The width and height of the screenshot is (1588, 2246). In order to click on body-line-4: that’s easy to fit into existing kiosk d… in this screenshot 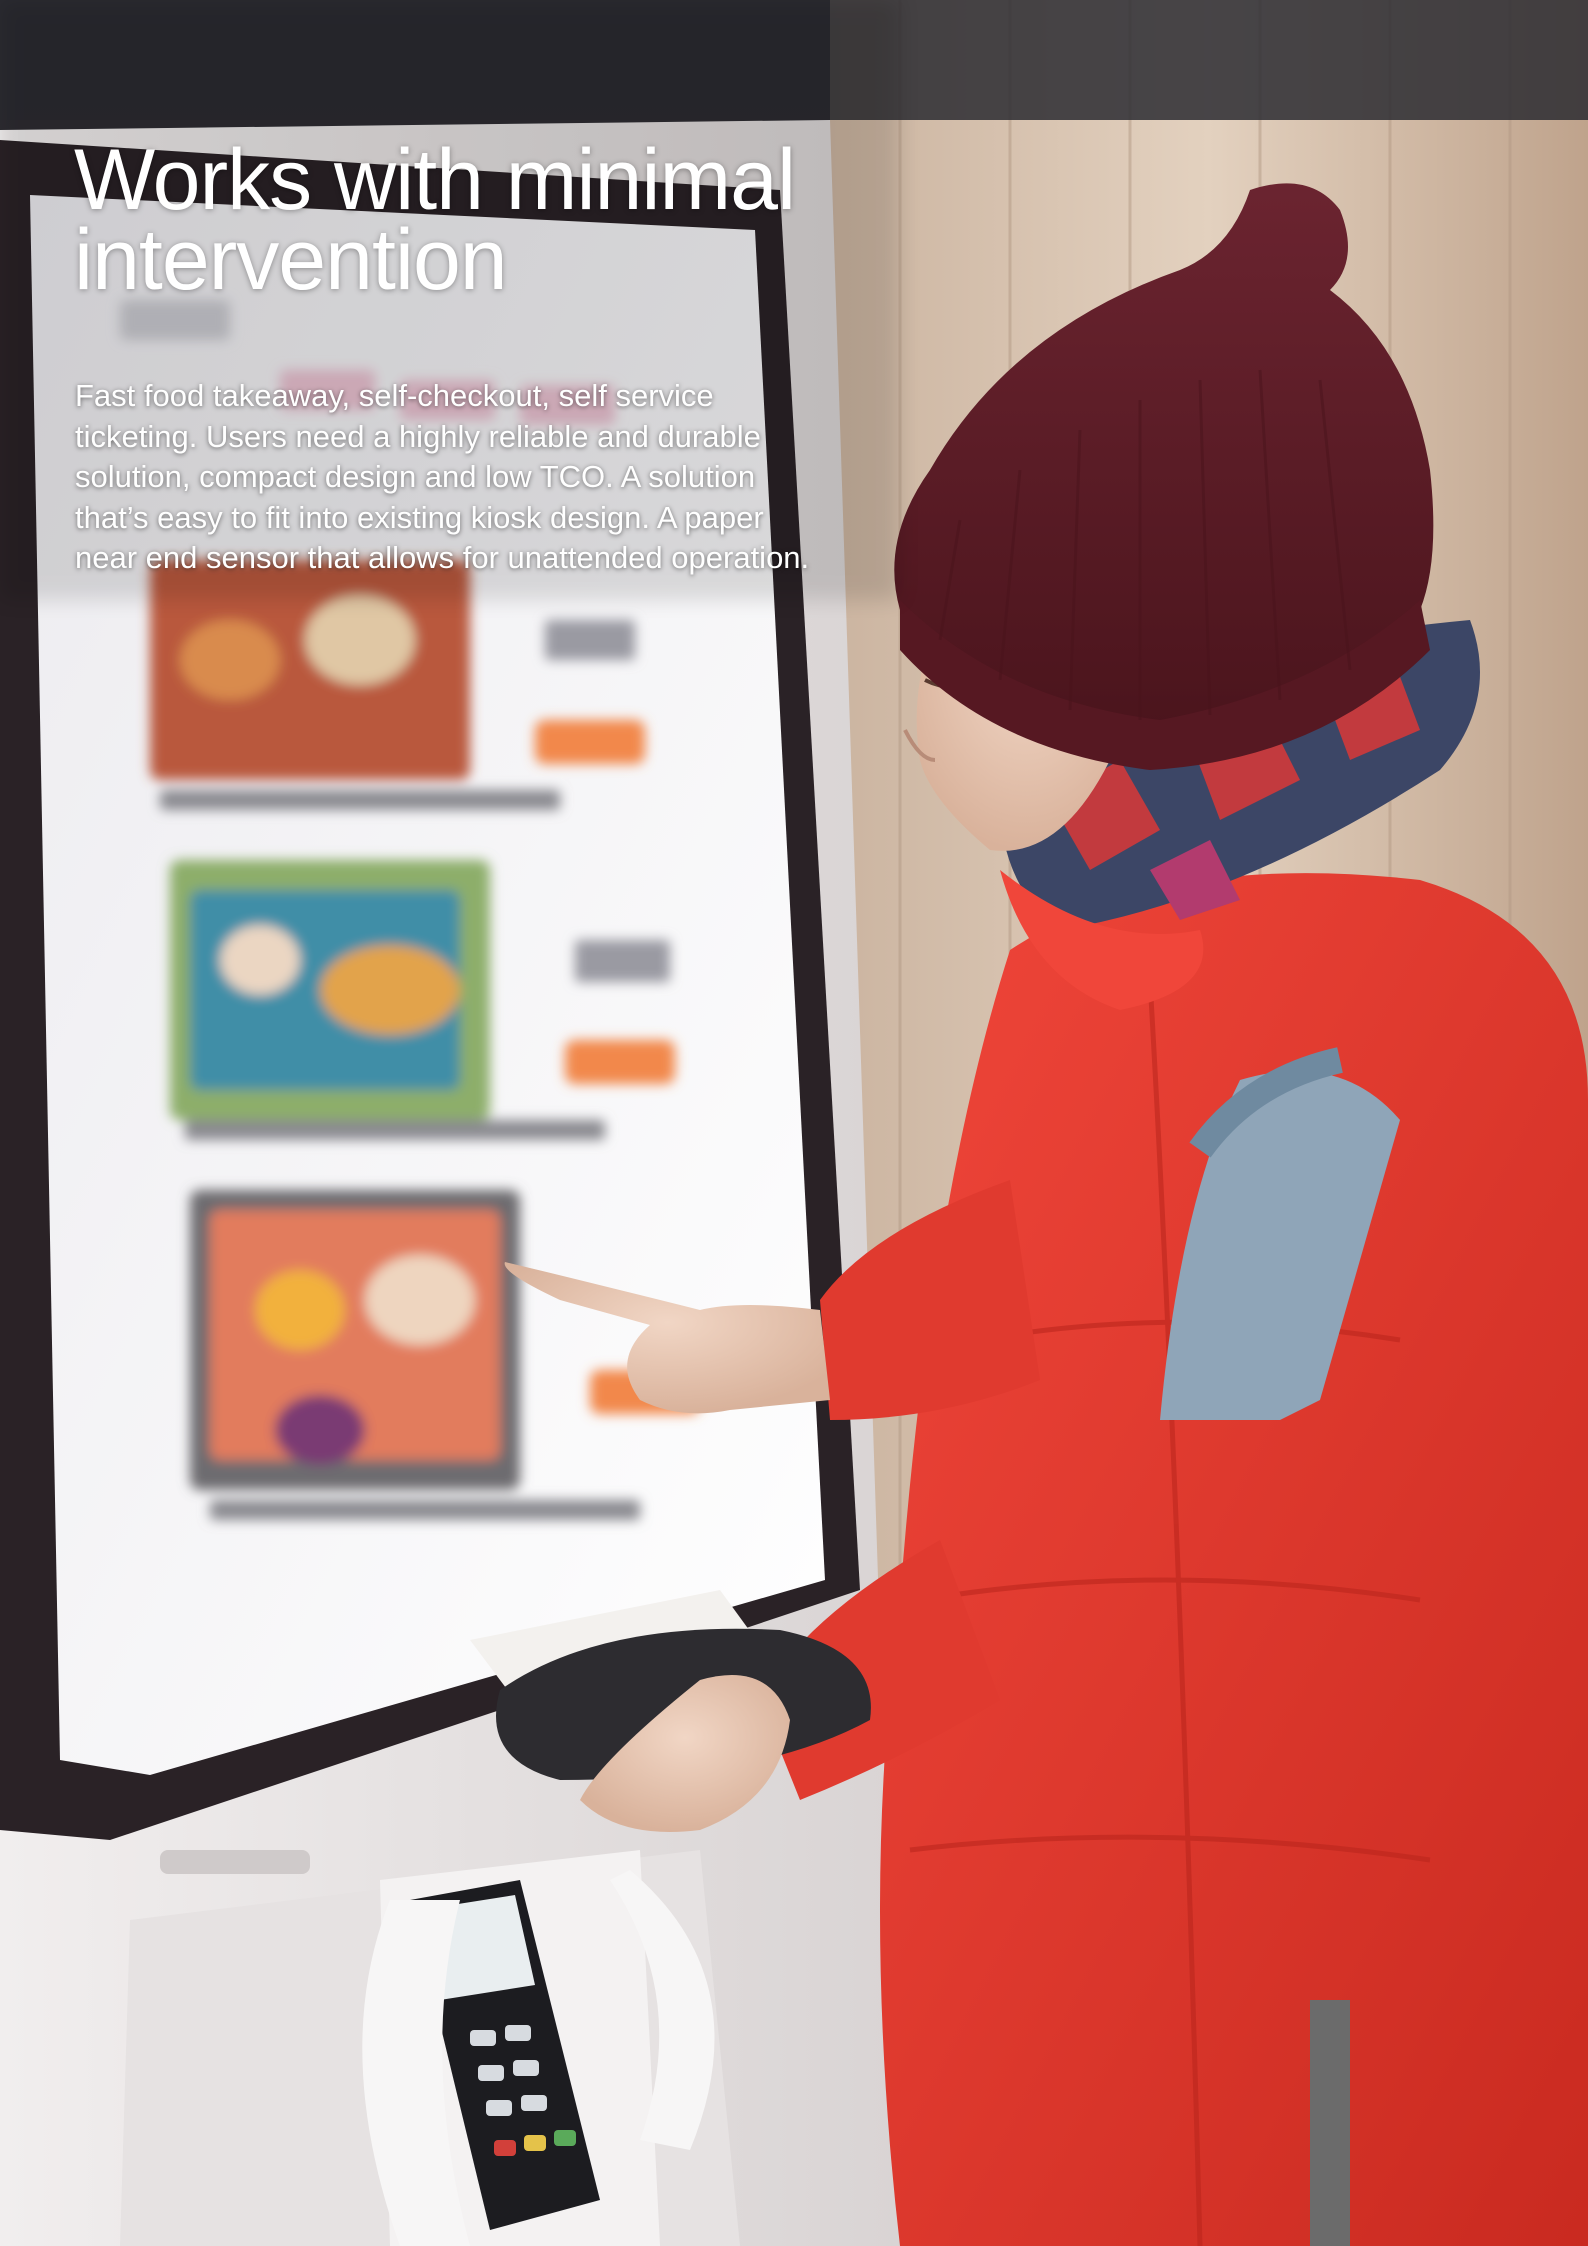, I will do `click(419, 517)`.